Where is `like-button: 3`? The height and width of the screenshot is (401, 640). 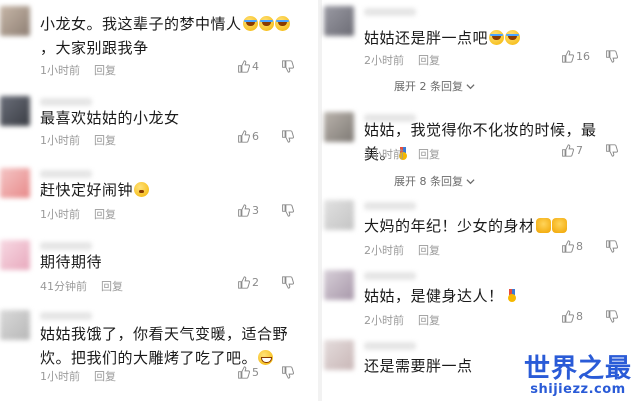
like-button: 3 is located at coordinates (257, 210).